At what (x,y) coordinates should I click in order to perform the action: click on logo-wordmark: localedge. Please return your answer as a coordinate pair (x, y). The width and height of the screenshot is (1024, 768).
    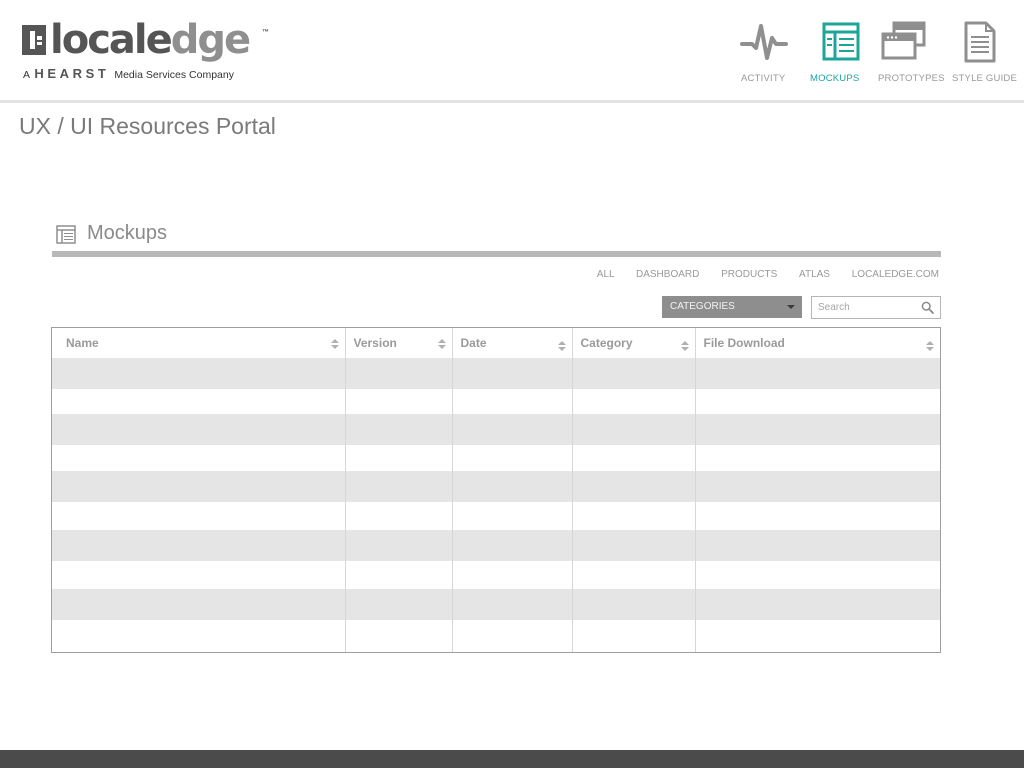
    Looking at the image, I should click on (150, 40).